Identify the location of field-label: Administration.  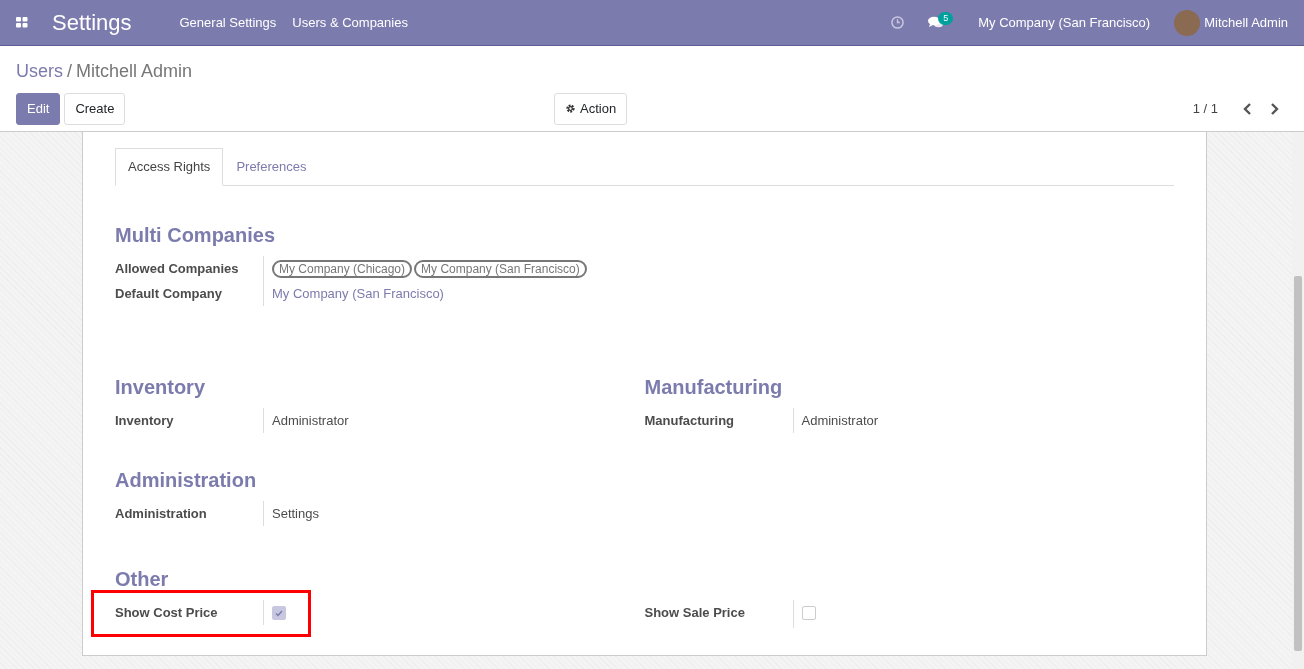
(161, 513).